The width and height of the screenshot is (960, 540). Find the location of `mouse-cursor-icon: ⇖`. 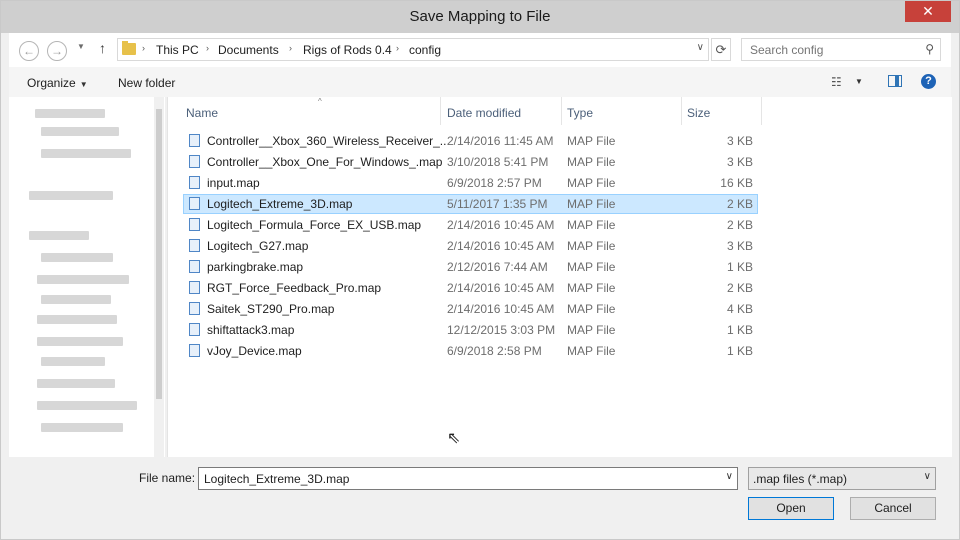

mouse-cursor-icon: ⇖ is located at coordinates (454, 438).